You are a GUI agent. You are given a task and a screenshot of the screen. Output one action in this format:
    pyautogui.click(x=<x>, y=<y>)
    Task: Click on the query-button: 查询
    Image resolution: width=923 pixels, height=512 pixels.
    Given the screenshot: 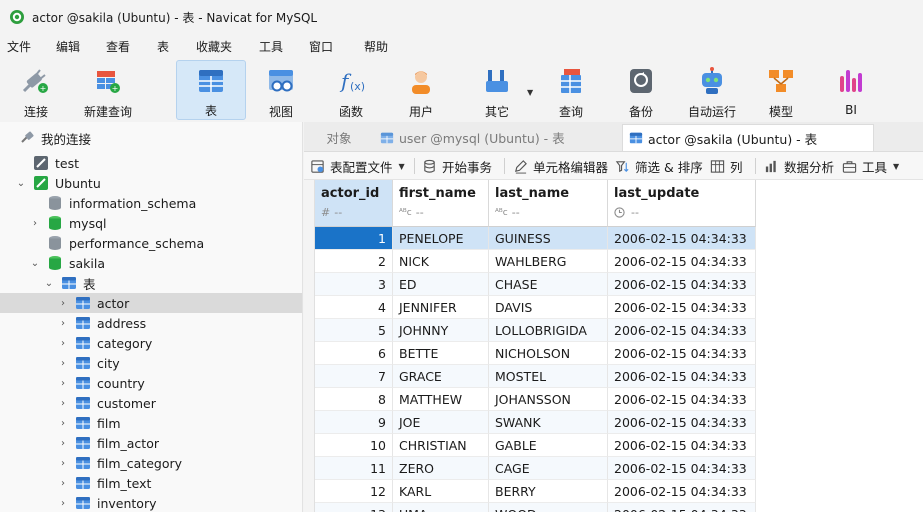 What is the action you would take?
    pyautogui.click(x=571, y=90)
    